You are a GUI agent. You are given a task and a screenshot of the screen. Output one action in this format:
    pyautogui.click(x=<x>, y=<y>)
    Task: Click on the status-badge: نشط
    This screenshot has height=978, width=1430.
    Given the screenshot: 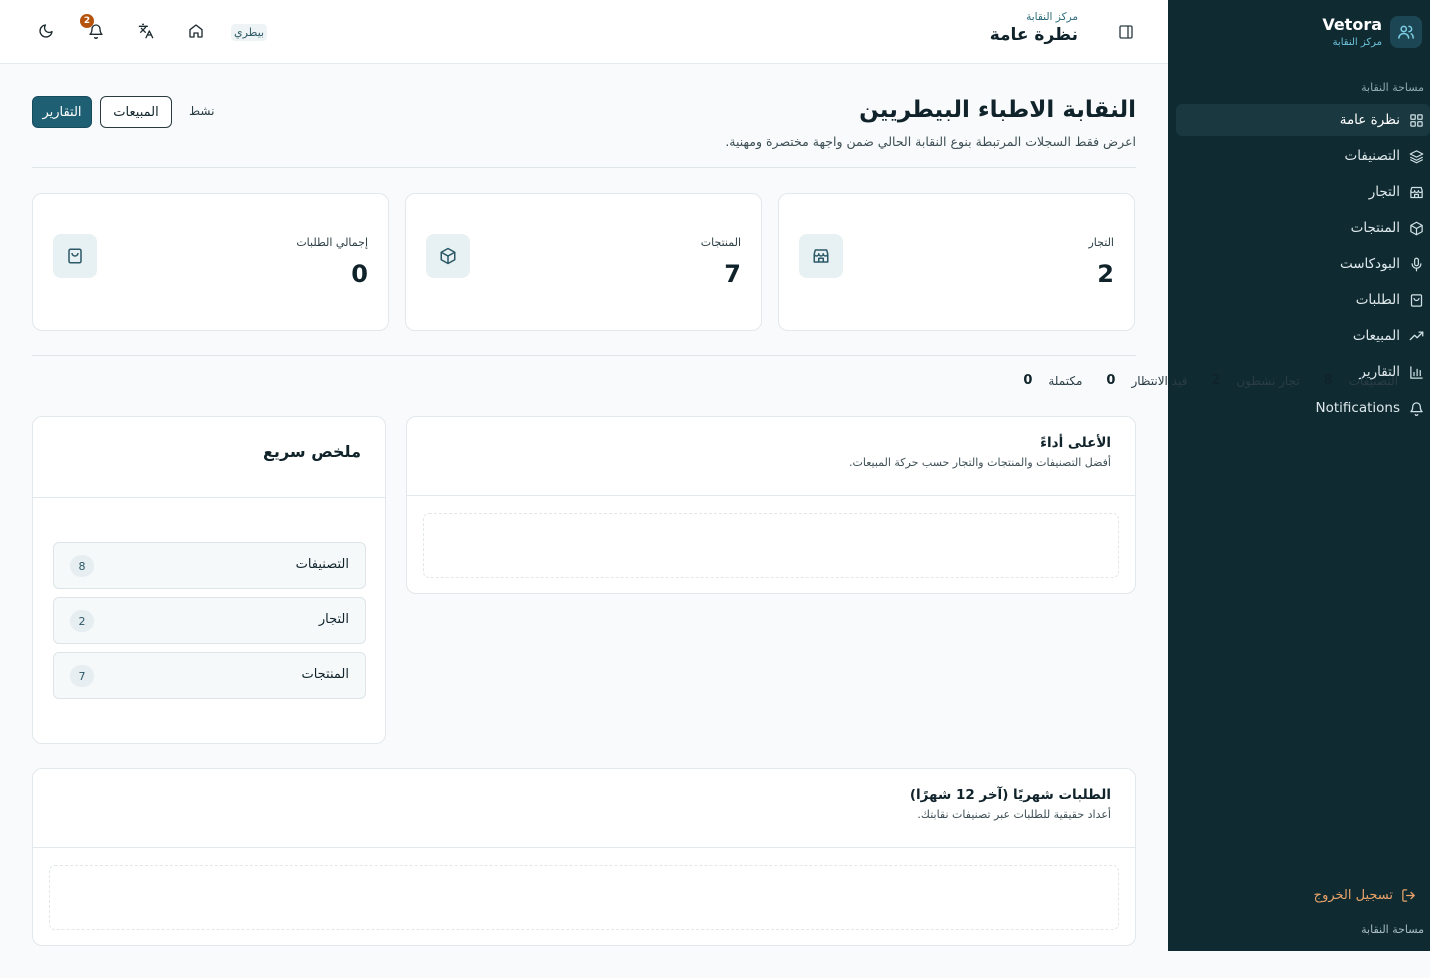 What is the action you would take?
    pyautogui.click(x=202, y=111)
    